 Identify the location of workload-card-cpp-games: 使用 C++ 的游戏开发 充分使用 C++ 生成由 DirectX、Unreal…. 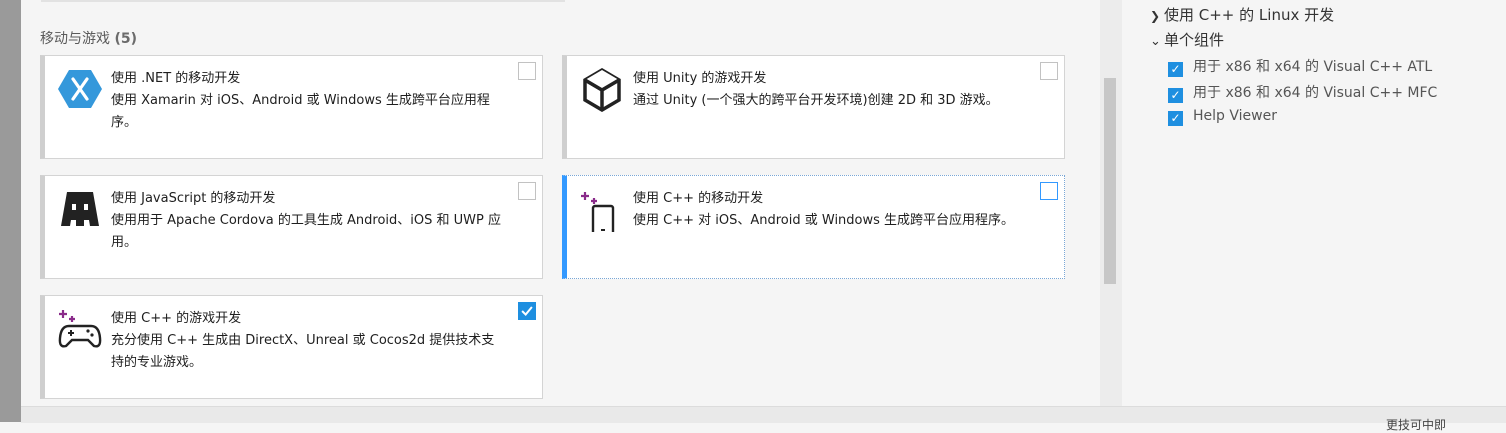
(291, 347).